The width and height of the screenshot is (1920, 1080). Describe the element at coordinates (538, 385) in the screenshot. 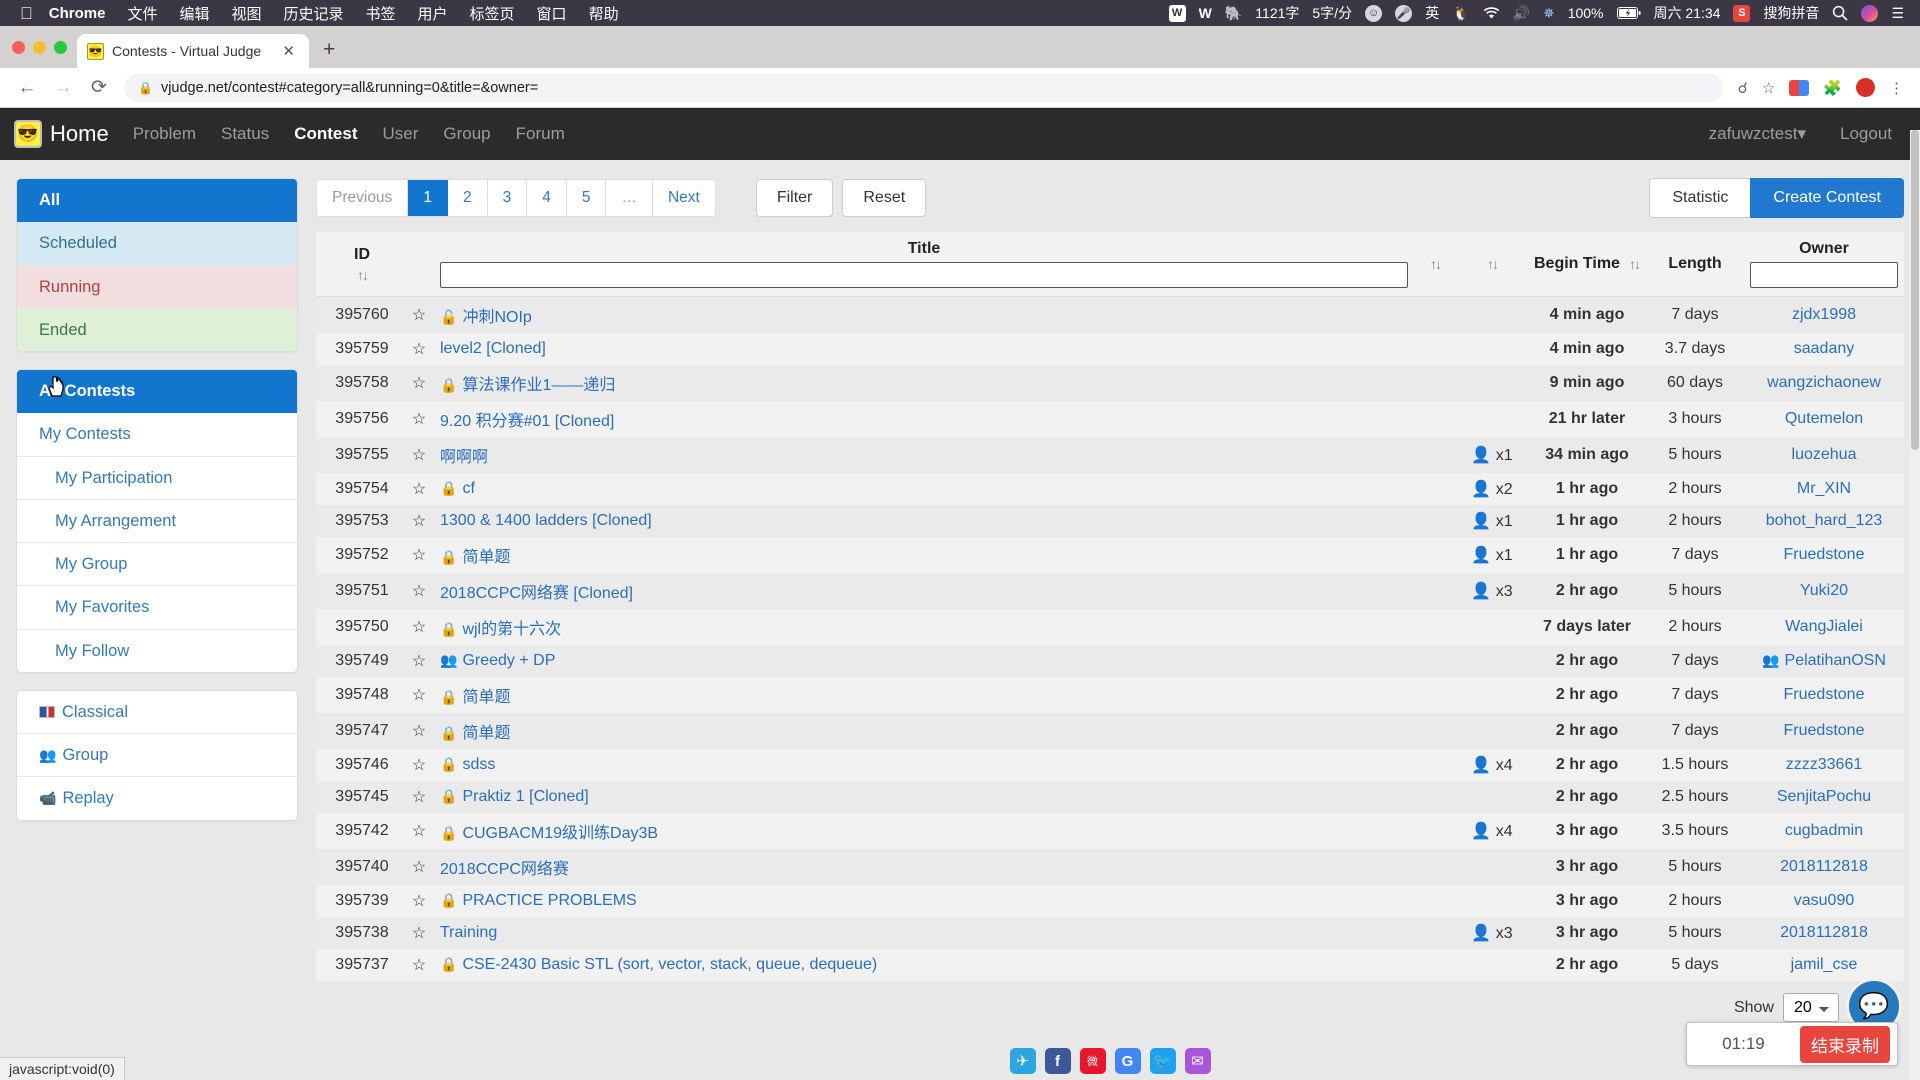

I see `contest-title-link: 算法课作业1——递归` at that location.